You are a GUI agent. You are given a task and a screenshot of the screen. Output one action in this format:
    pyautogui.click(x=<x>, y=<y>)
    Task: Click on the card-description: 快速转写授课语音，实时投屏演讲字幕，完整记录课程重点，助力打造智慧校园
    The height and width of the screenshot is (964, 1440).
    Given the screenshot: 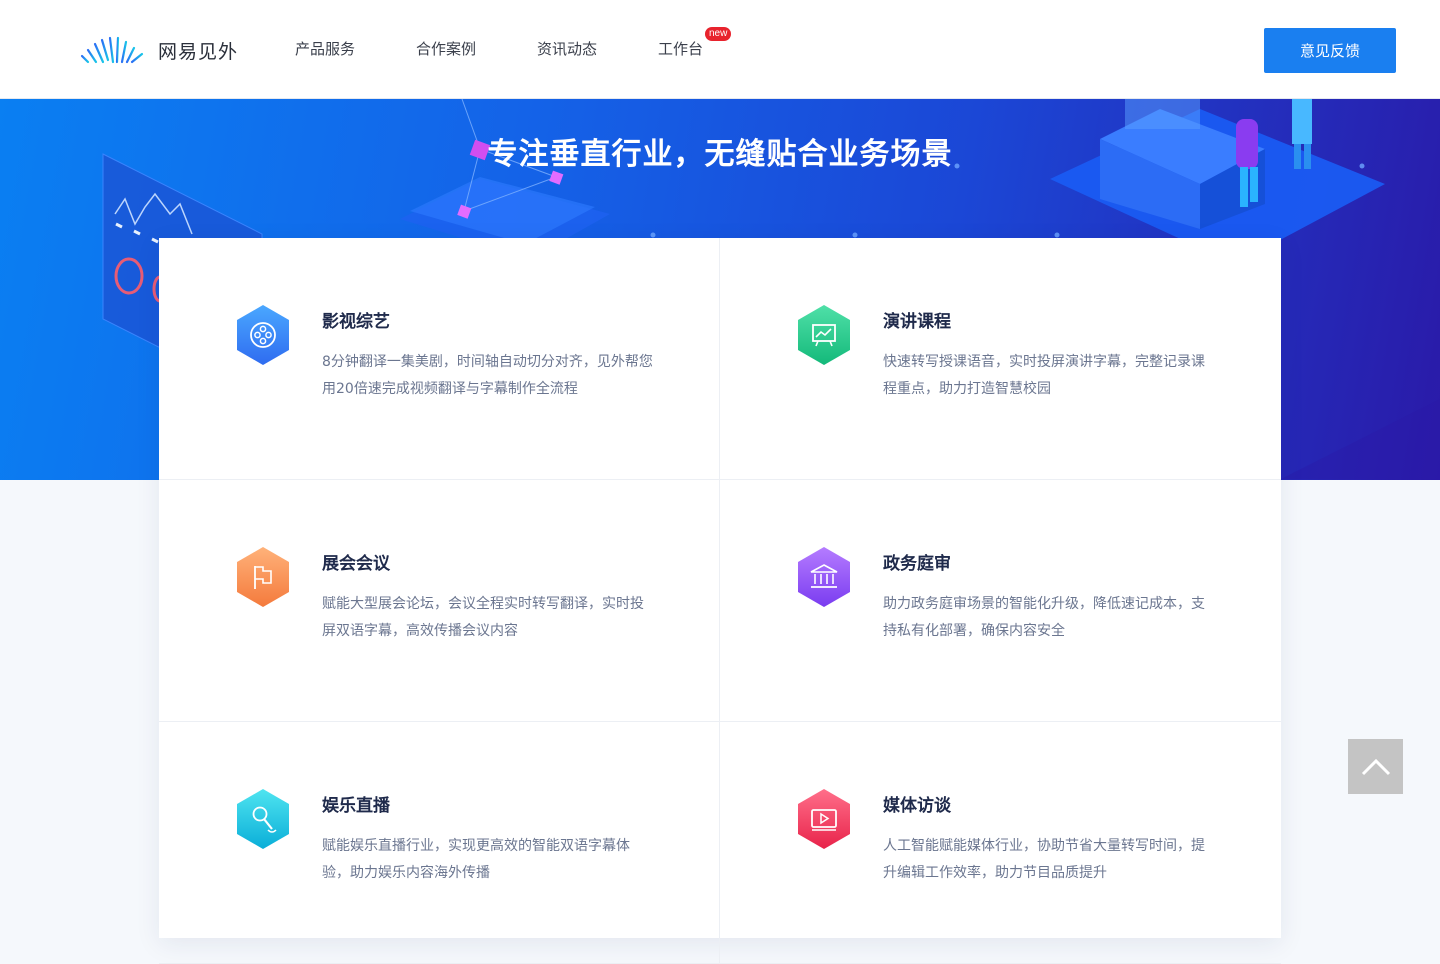 What is the action you would take?
    pyautogui.click(x=1044, y=375)
    